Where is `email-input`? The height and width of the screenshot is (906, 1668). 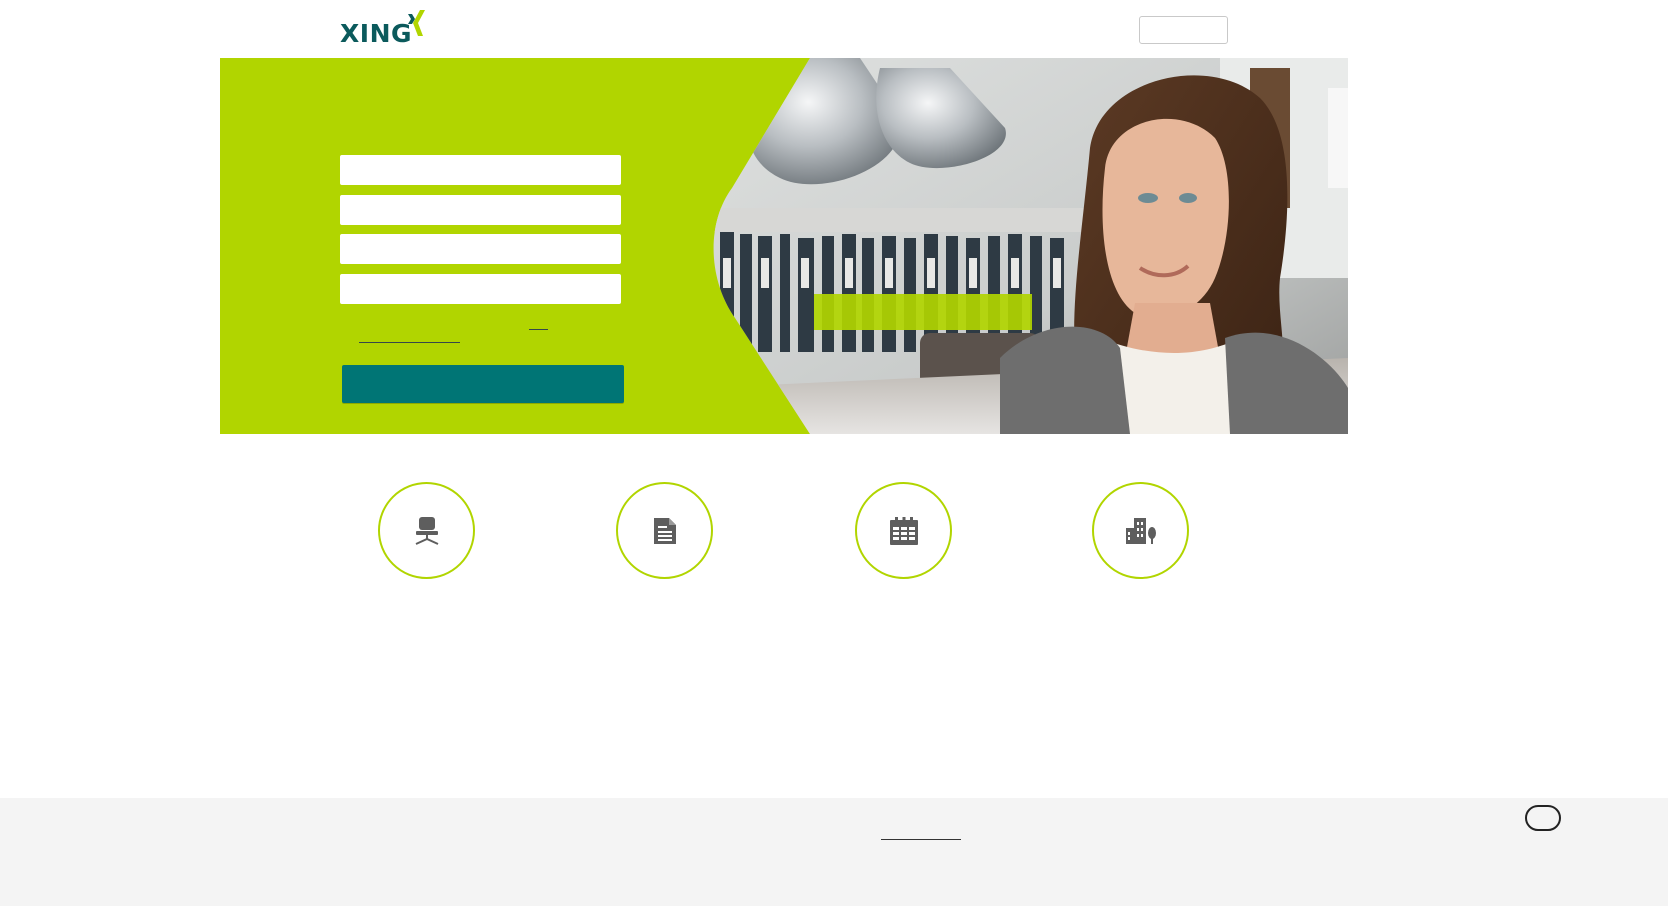
email-input is located at coordinates (480, 249).